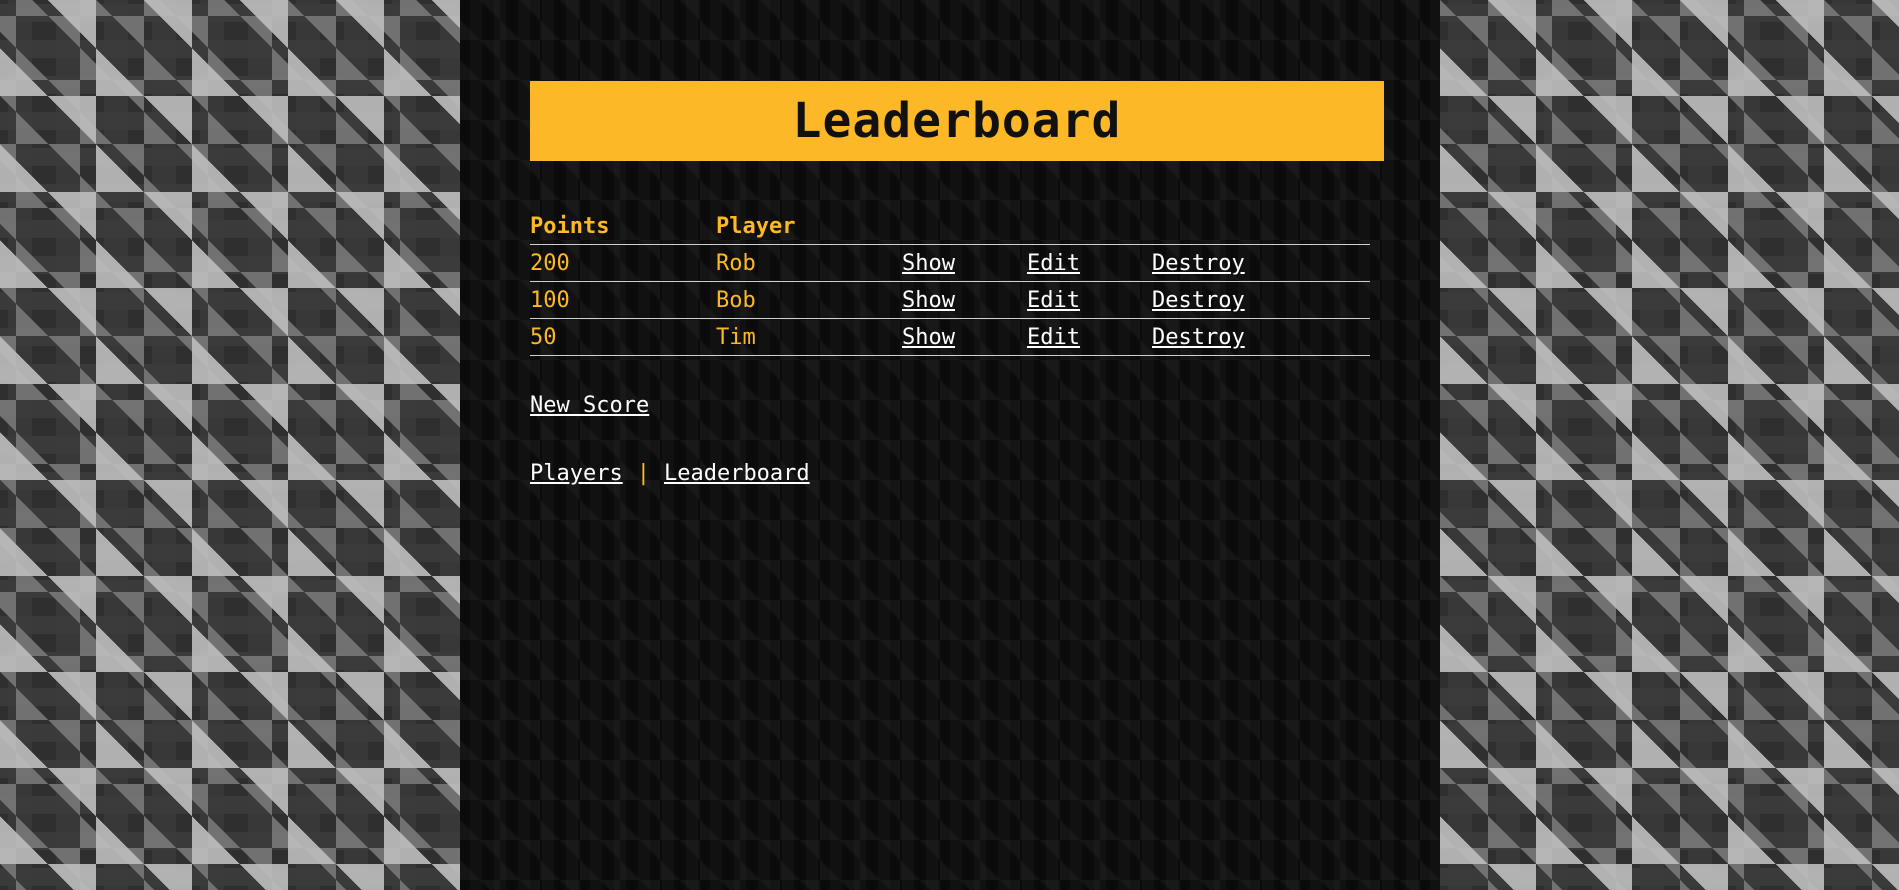 Image resolution: width=1899 pixels, height=890 pixels. Describe the element at coordinates (623, 337) in the screenshot. I see `points-cell: 50` at that location.